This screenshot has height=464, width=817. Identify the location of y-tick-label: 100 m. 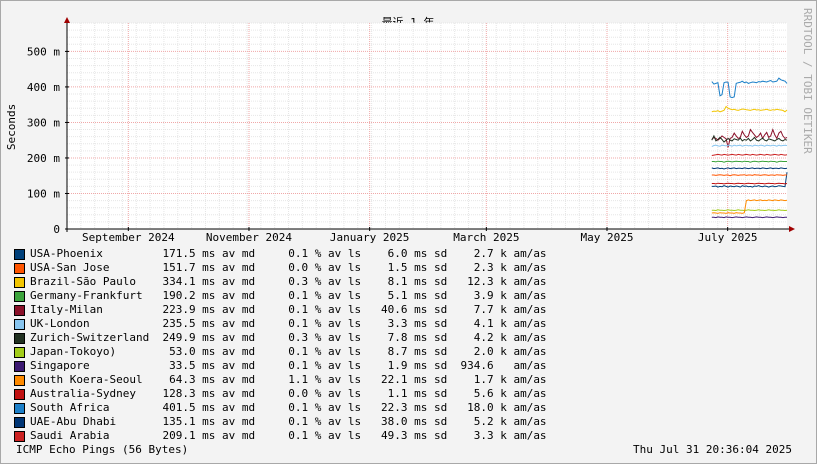
(43, 193).